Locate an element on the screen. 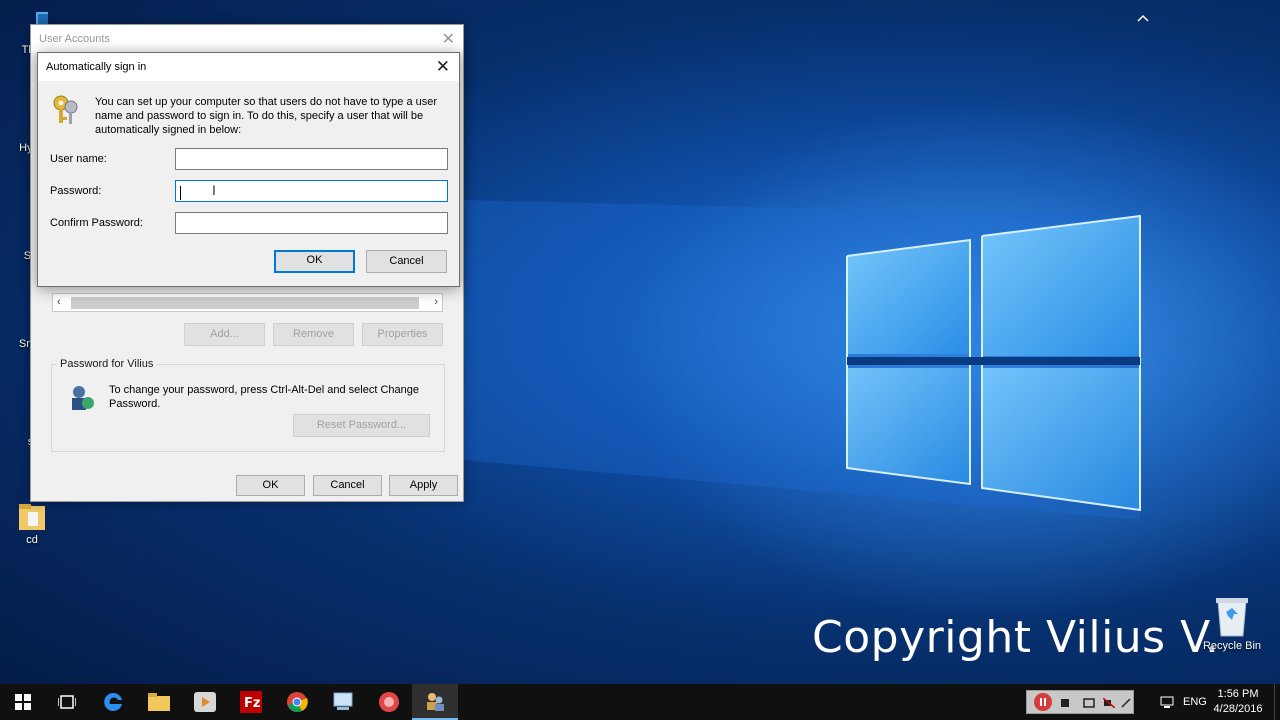 The height and width of the screenshot is (720, 1280). chrome-icon is located at coordinates (297, 702).